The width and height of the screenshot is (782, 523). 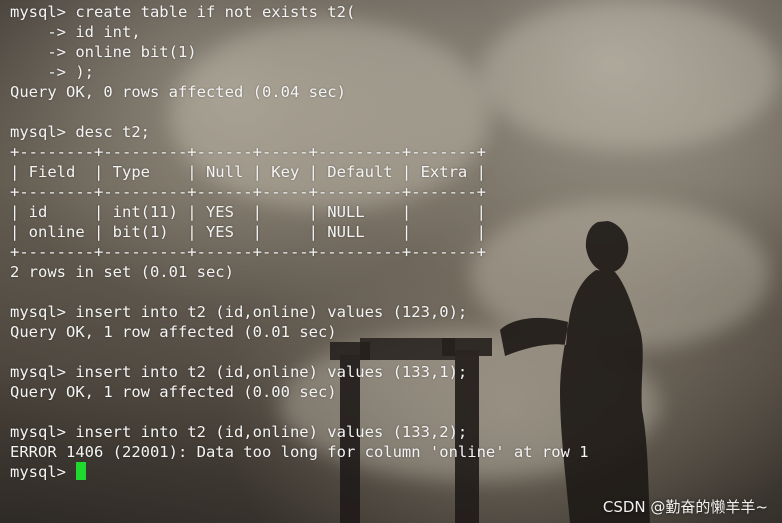 What do you see at coordinates (81, 471) in the screenshot?
I see `cursor-icon` at bounding box center [81, 471].